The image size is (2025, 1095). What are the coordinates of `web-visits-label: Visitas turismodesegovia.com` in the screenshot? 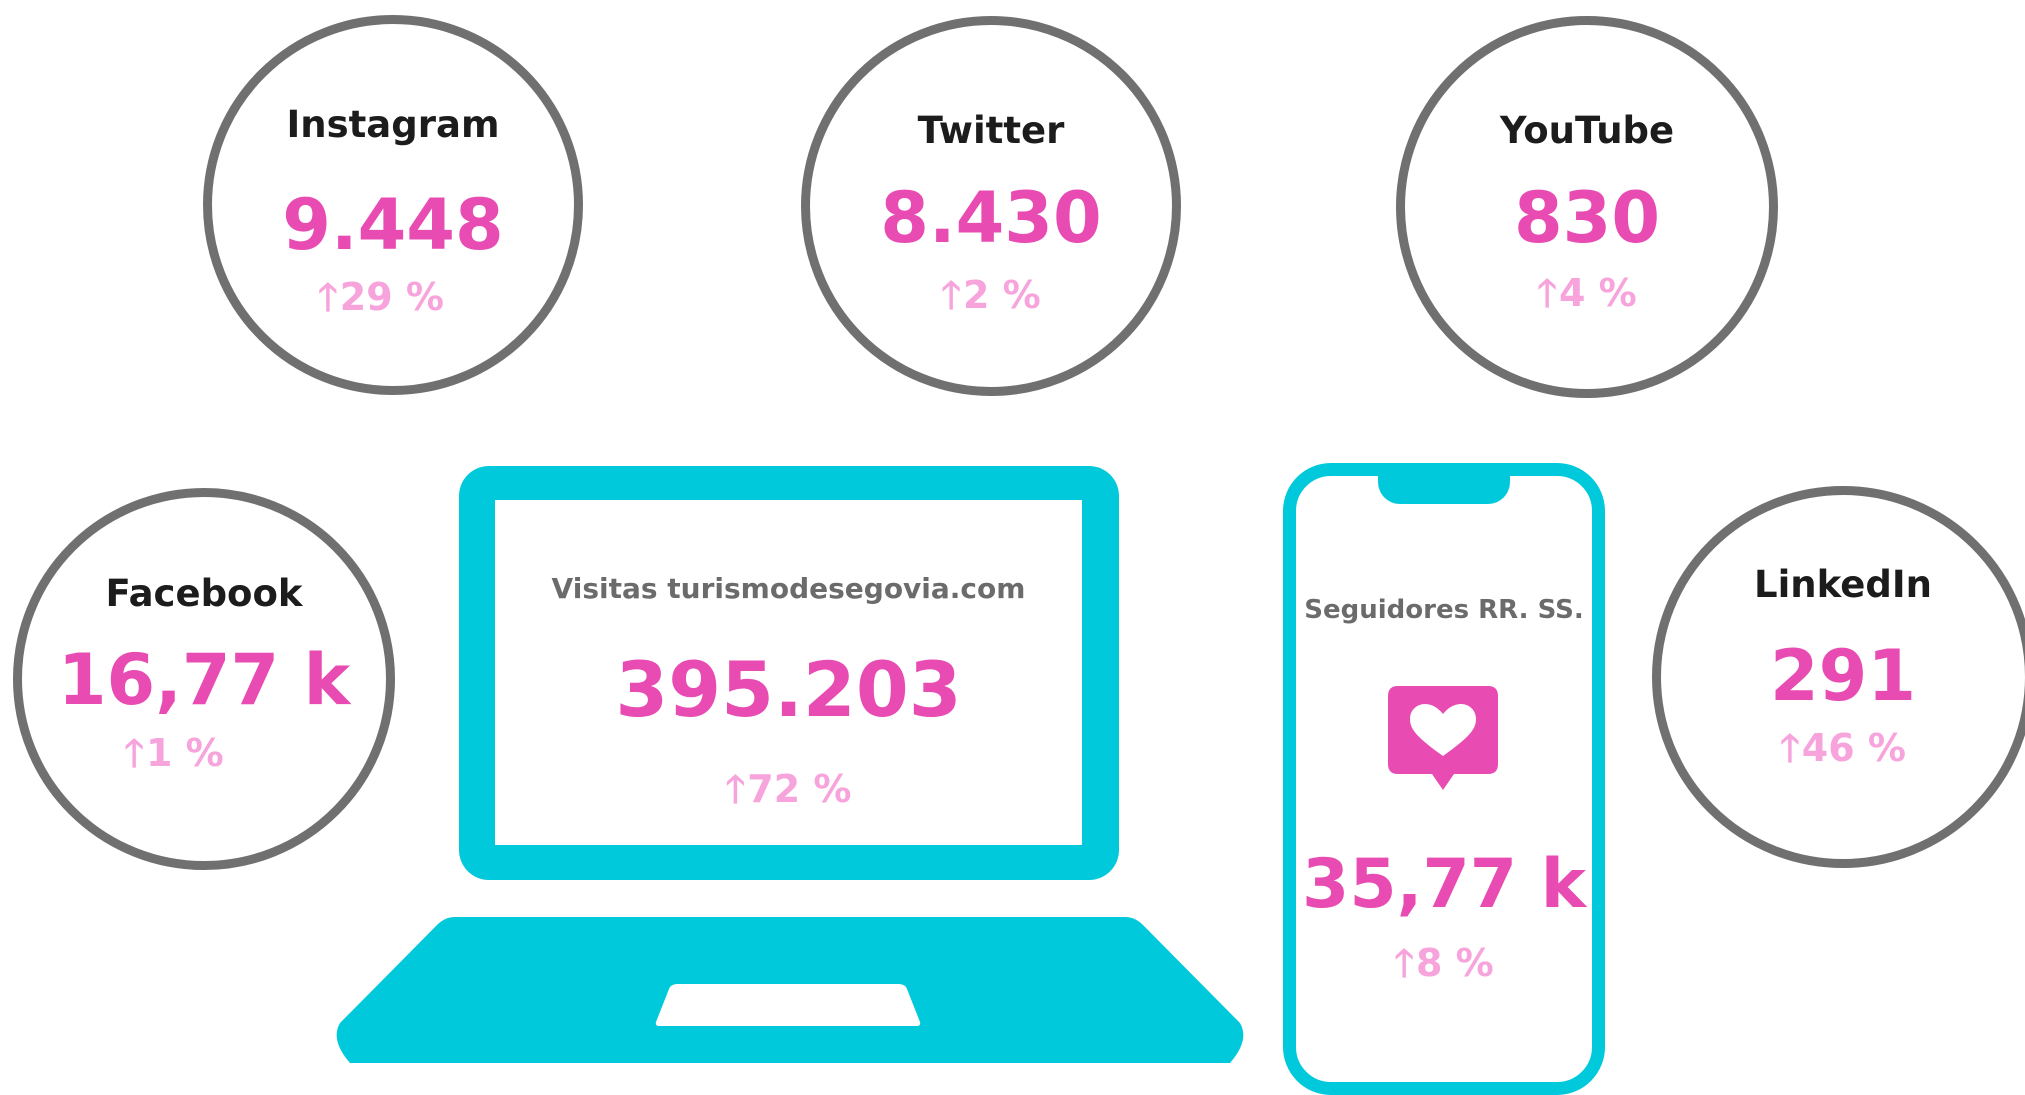 It's located at (788, 588).